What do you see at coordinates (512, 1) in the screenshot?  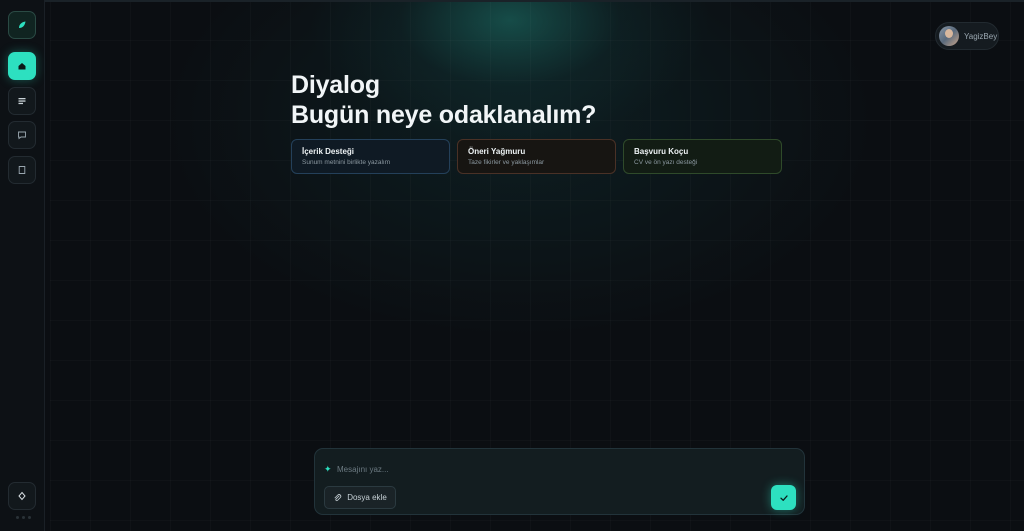 I see `top-border` at bounding box center [512, 1].